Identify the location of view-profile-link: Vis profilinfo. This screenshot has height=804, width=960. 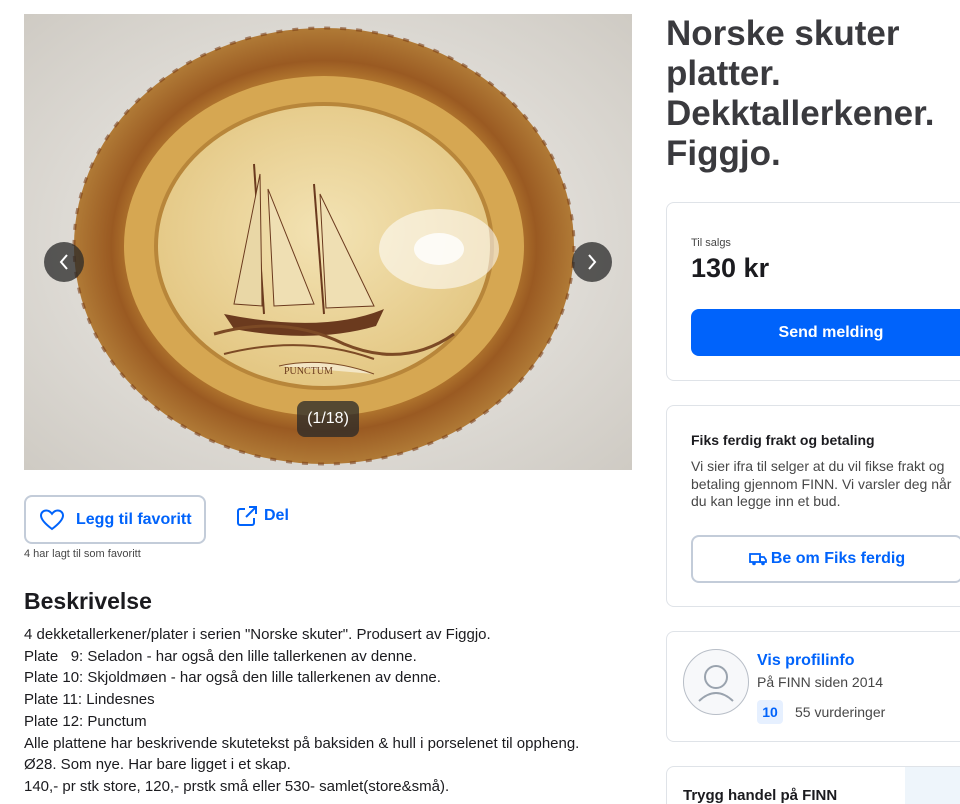
(805, 661).